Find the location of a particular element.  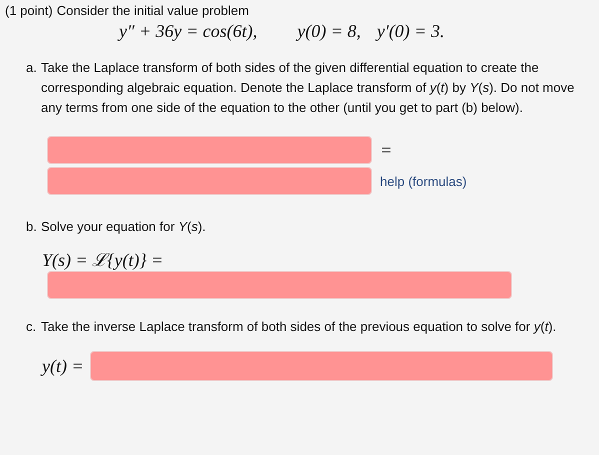

equation: y″ + 36y = cos(6t), is located at coordinates (188, 31).